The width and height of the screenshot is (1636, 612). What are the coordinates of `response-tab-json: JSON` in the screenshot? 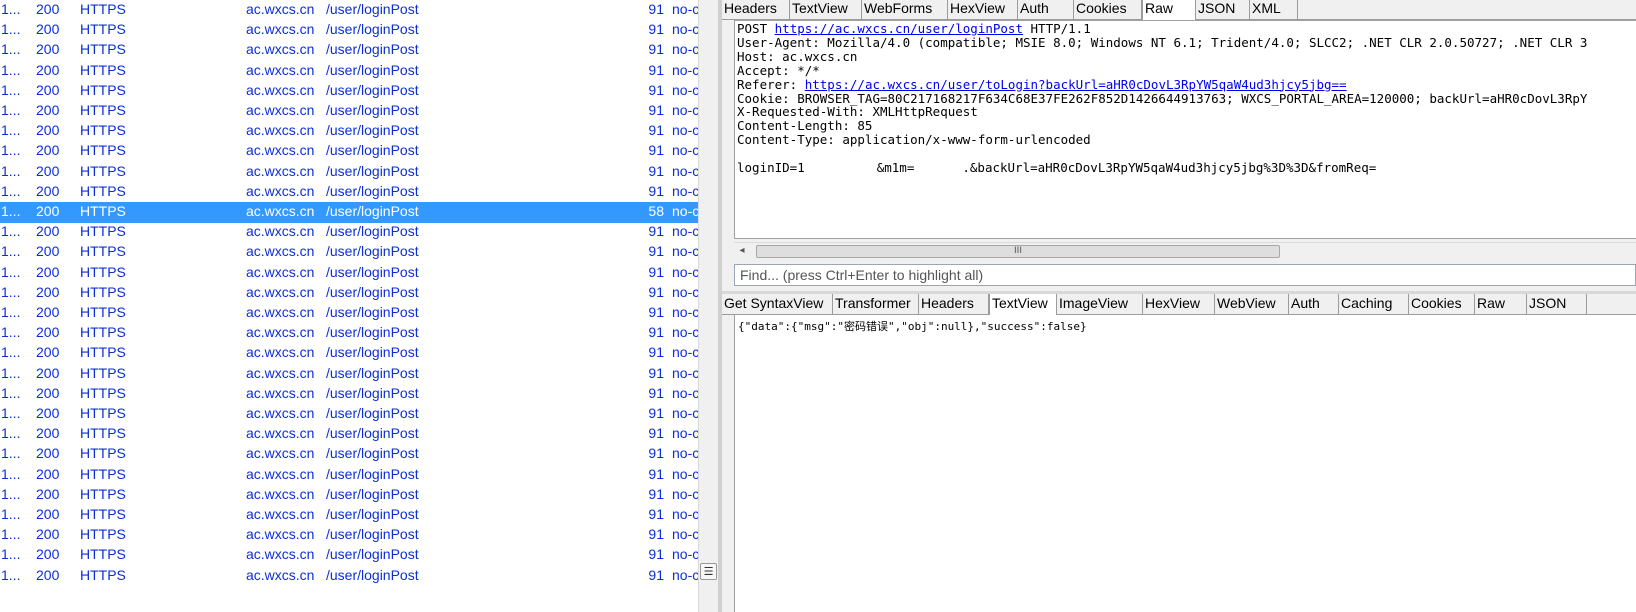 It's located at (1557, 304).